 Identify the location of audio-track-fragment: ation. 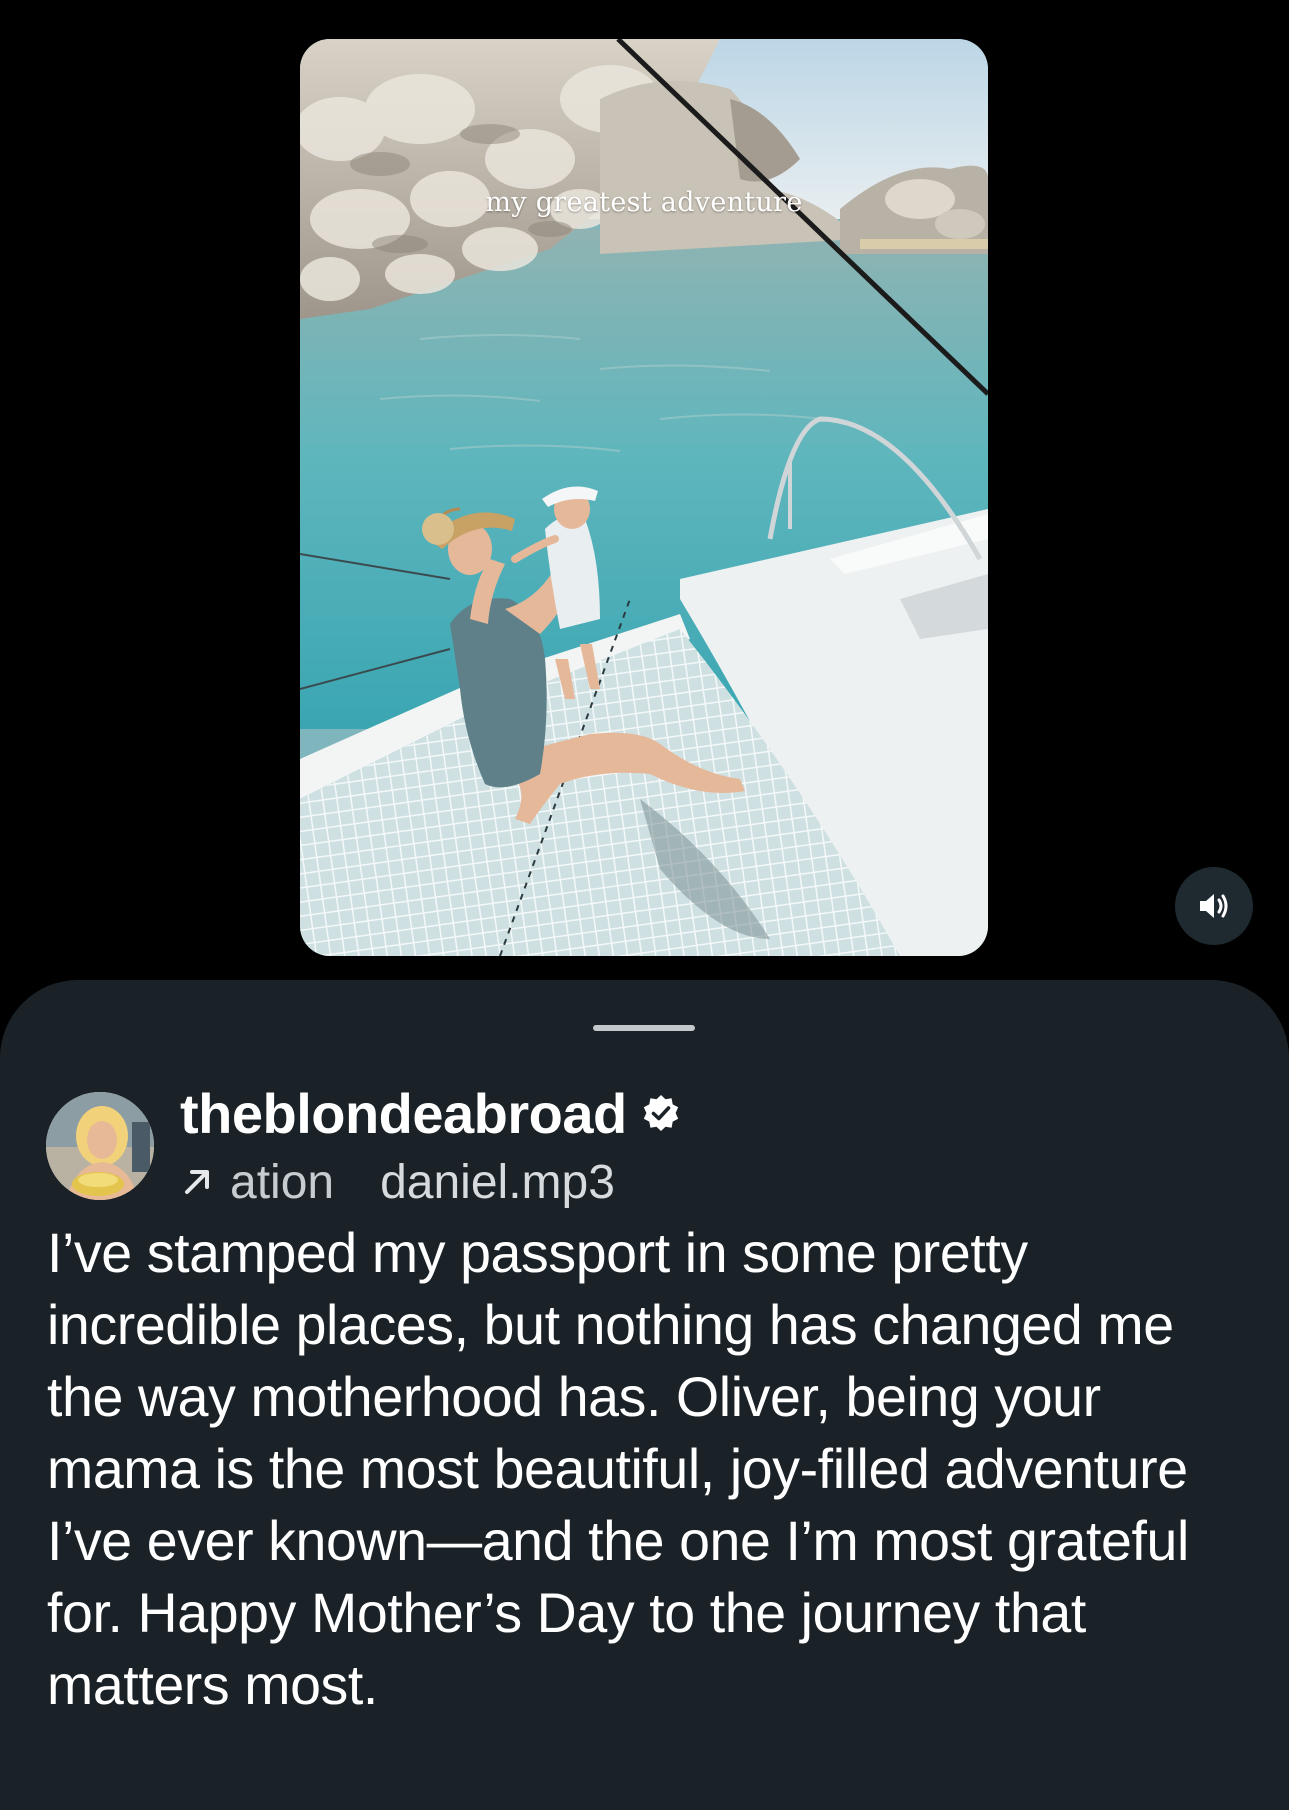
(282, 1182).